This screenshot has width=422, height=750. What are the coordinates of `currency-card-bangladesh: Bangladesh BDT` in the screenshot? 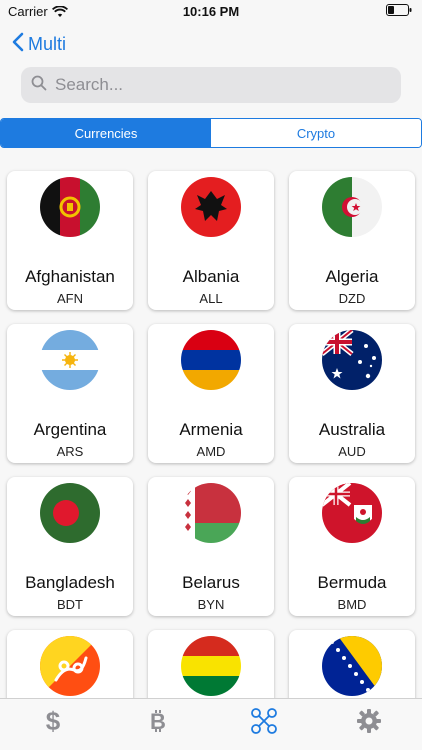 It's located at (70, 546).